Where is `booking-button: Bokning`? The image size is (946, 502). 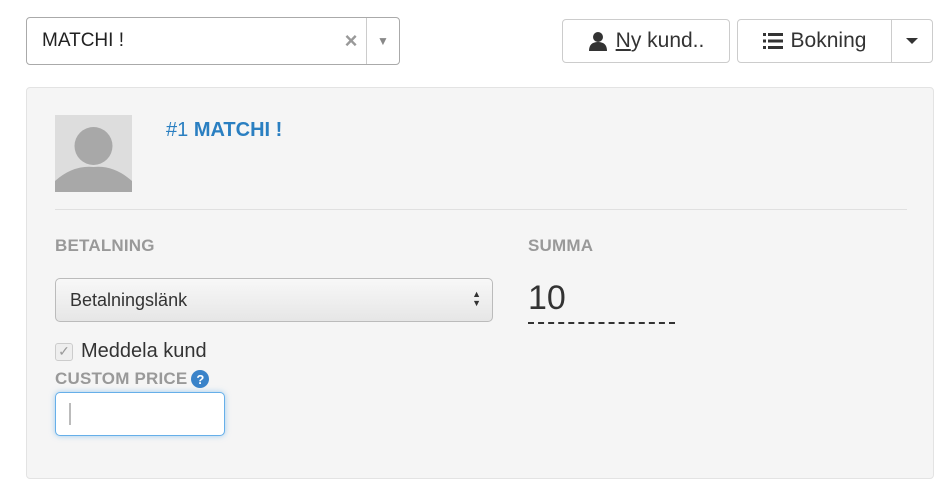
booking-button: Bokning is located at coordinates (814, 41).